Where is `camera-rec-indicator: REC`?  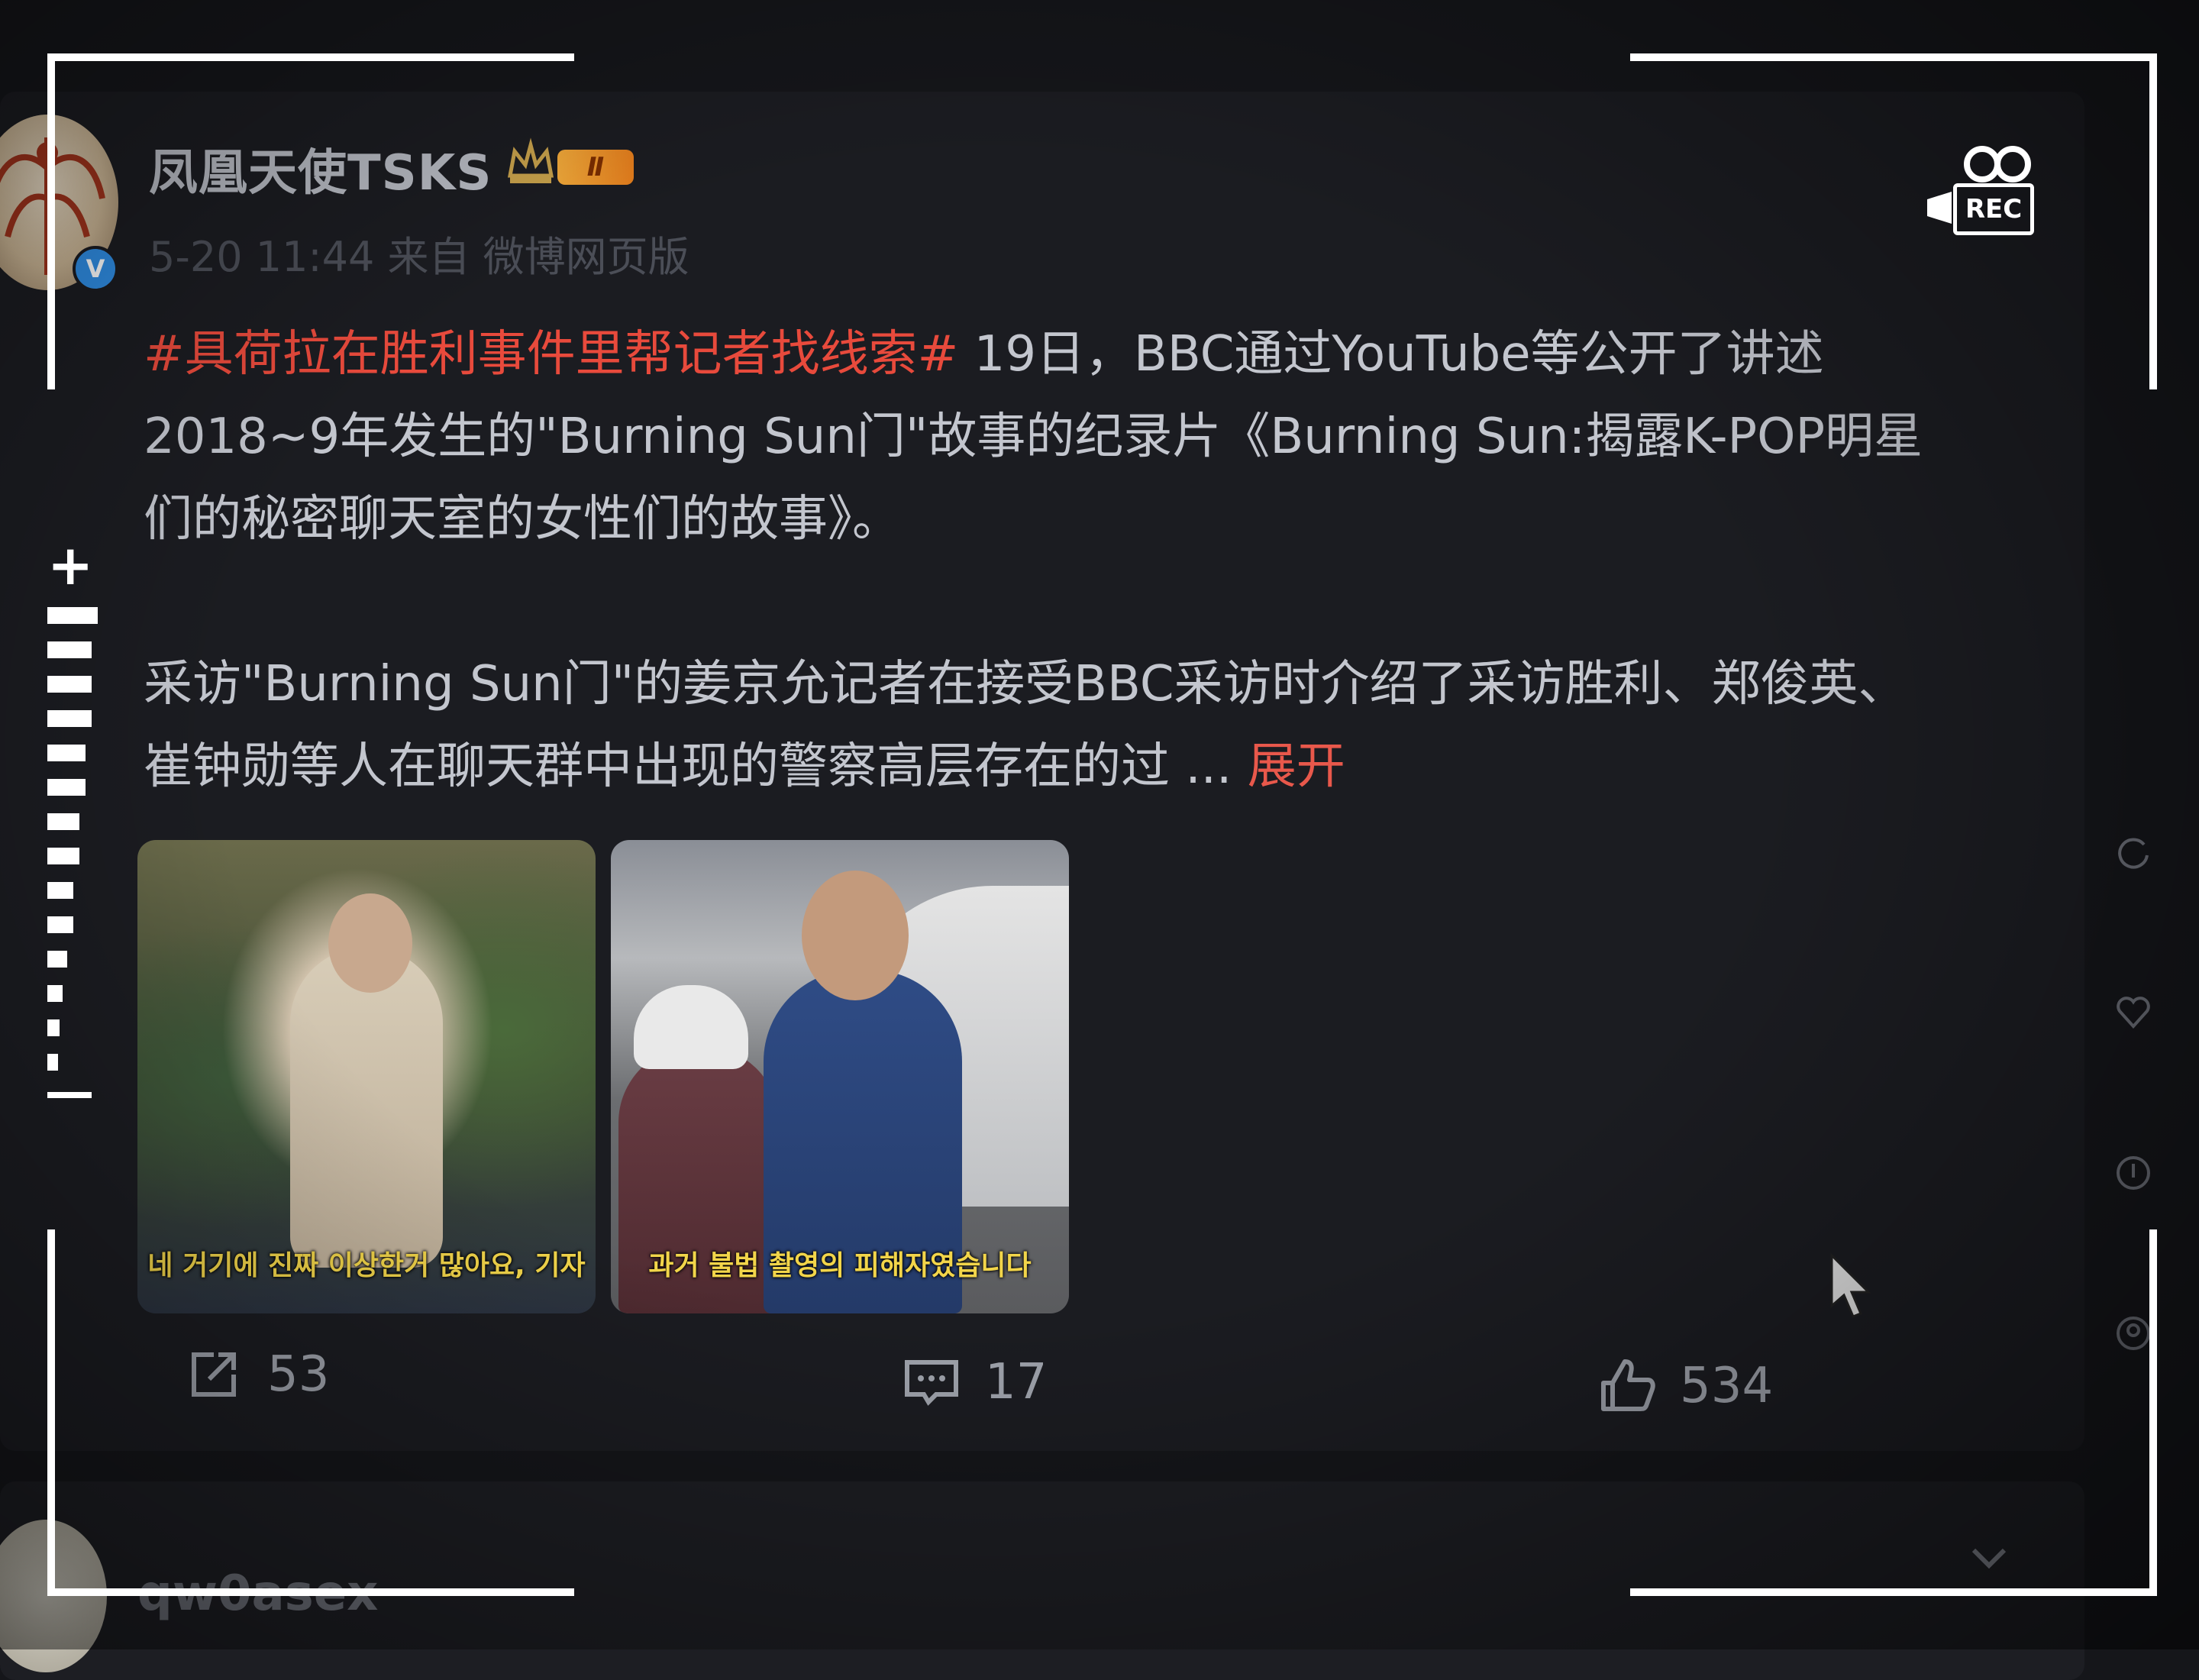
camera-rec-indicator: REC is located at coordinates (1979, 188).